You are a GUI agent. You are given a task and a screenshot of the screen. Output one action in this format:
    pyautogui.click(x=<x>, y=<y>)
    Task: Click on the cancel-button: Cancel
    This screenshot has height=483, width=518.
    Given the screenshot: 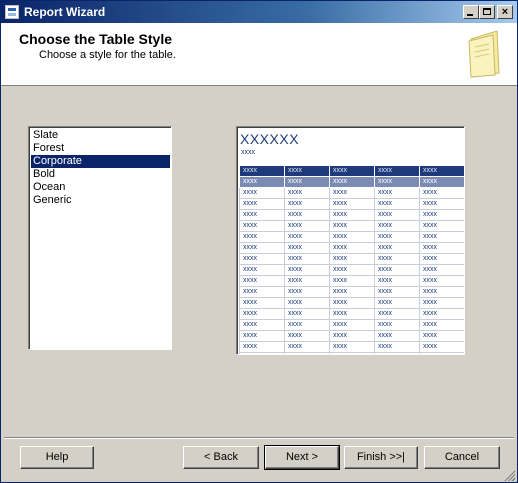 What is the action you would take?
    pyautogui.click(x=462, y=457)
    